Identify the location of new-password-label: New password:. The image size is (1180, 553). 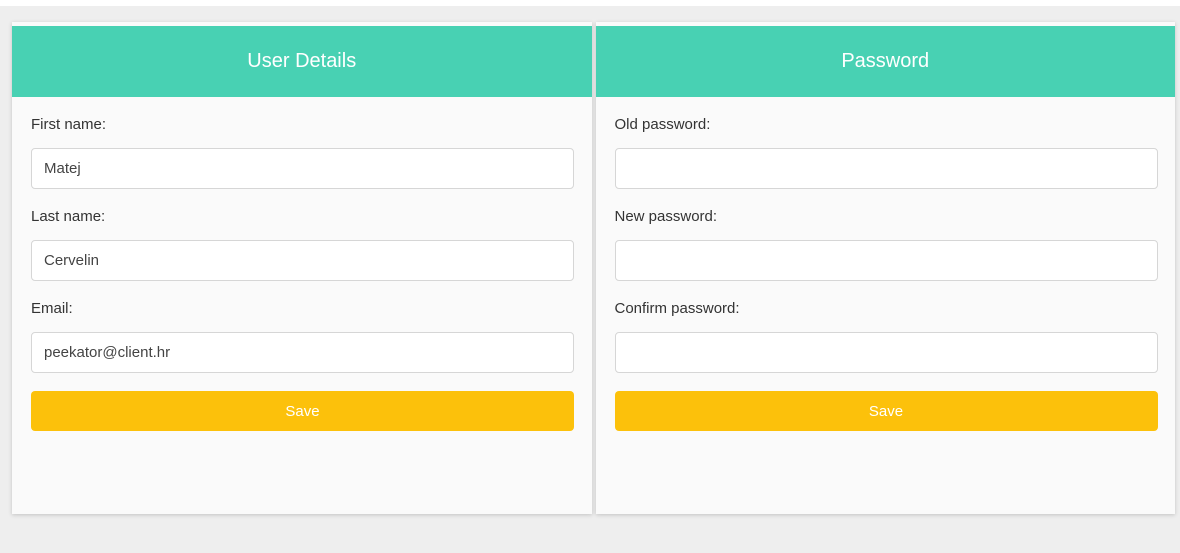
(666, 216).